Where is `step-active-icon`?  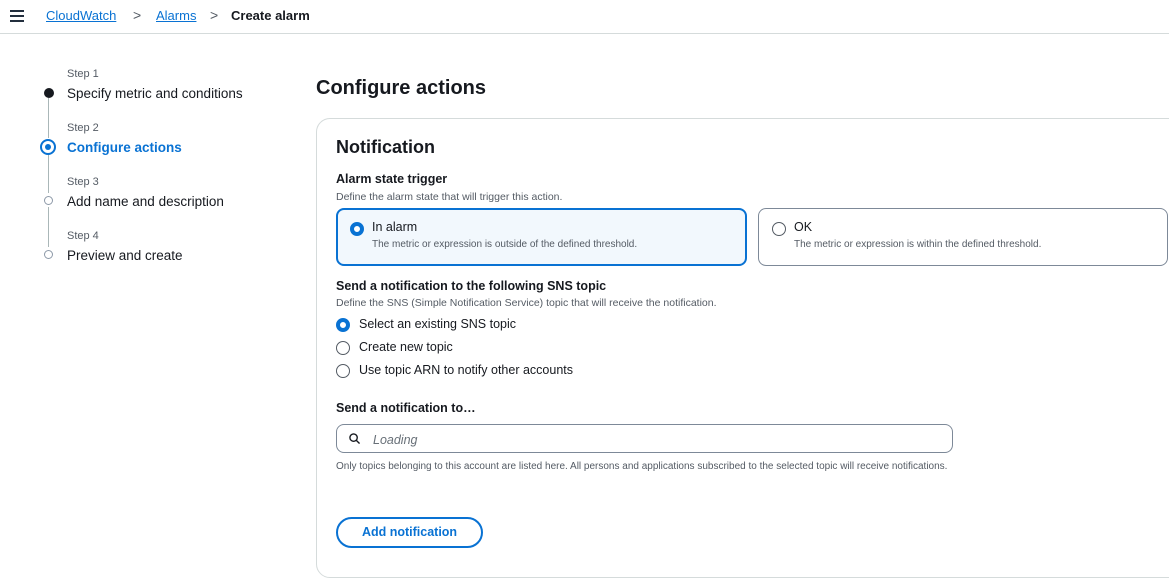 step-active-icon is located at coordinates (48, 147).